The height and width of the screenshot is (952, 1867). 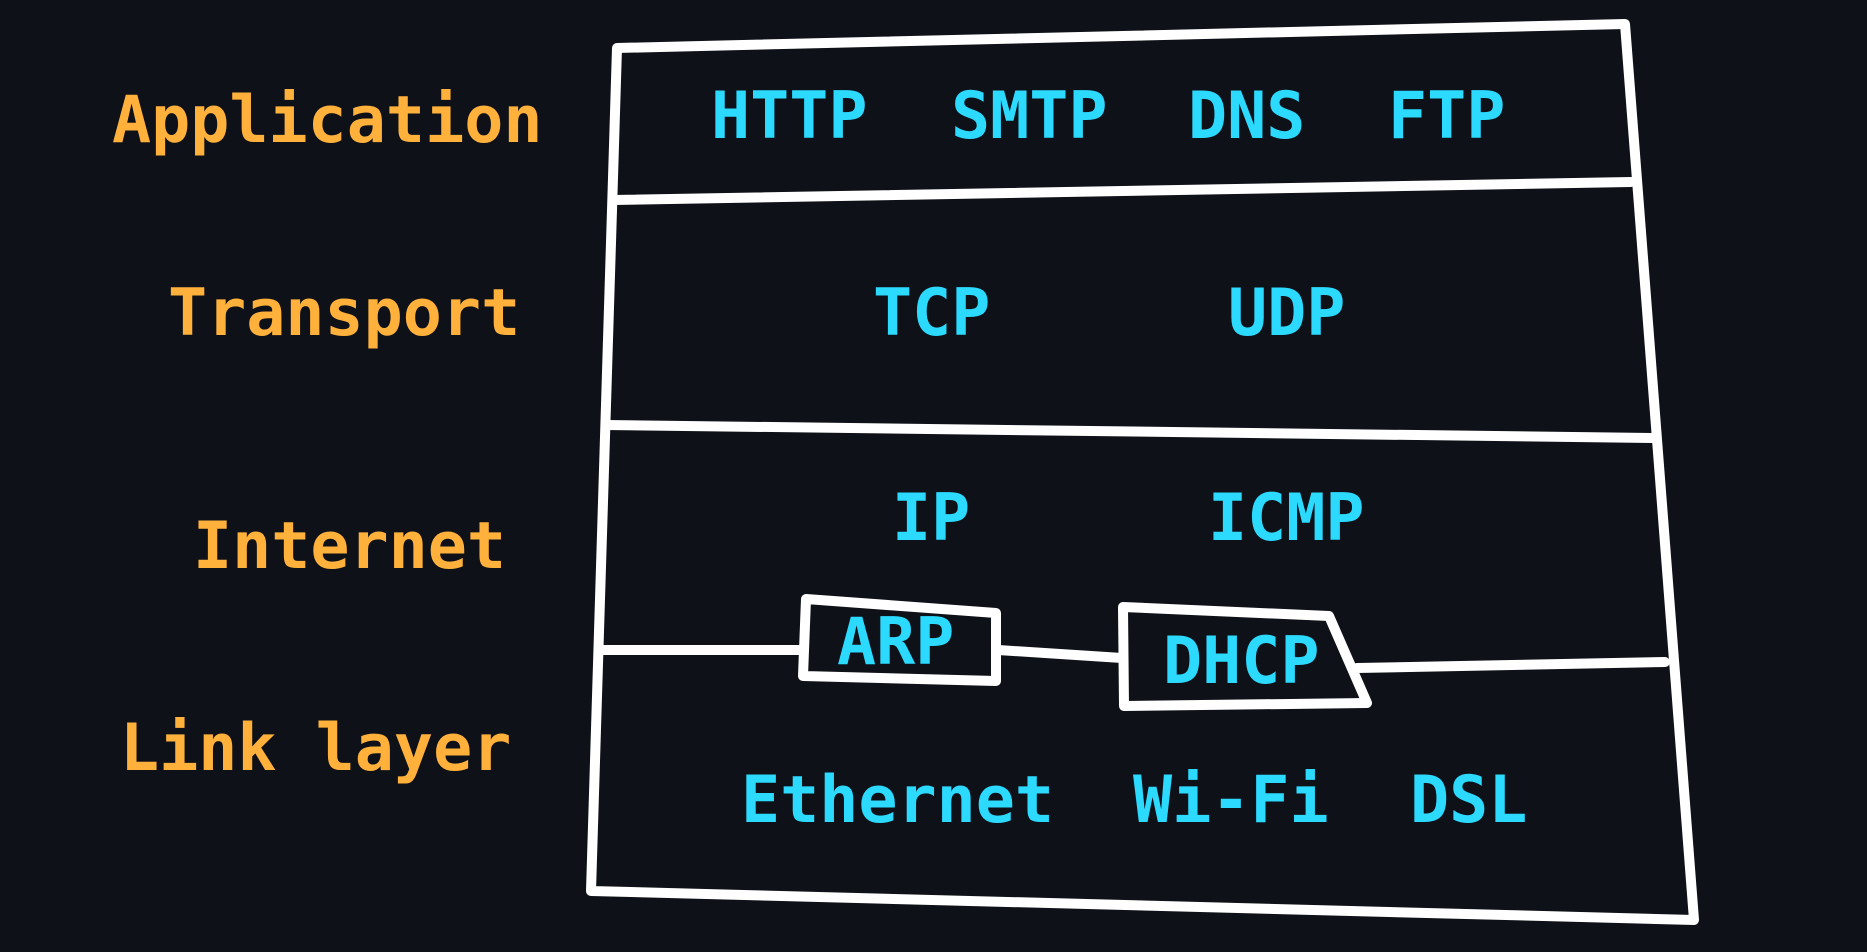 I want to click on protocol-smtp: SMTP, so click(x=1029, y=116).